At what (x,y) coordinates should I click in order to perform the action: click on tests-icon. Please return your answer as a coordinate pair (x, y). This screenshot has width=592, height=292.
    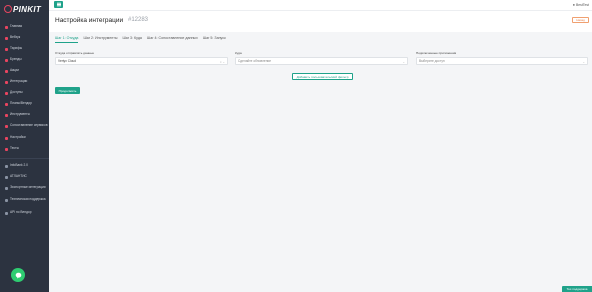
    Looking at the image, I should click on (6, 149).